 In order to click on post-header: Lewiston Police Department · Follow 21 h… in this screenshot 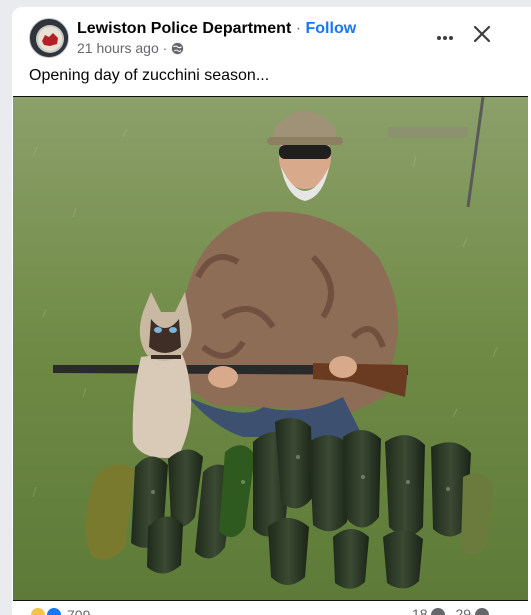, I will do `click(271, 37)`.